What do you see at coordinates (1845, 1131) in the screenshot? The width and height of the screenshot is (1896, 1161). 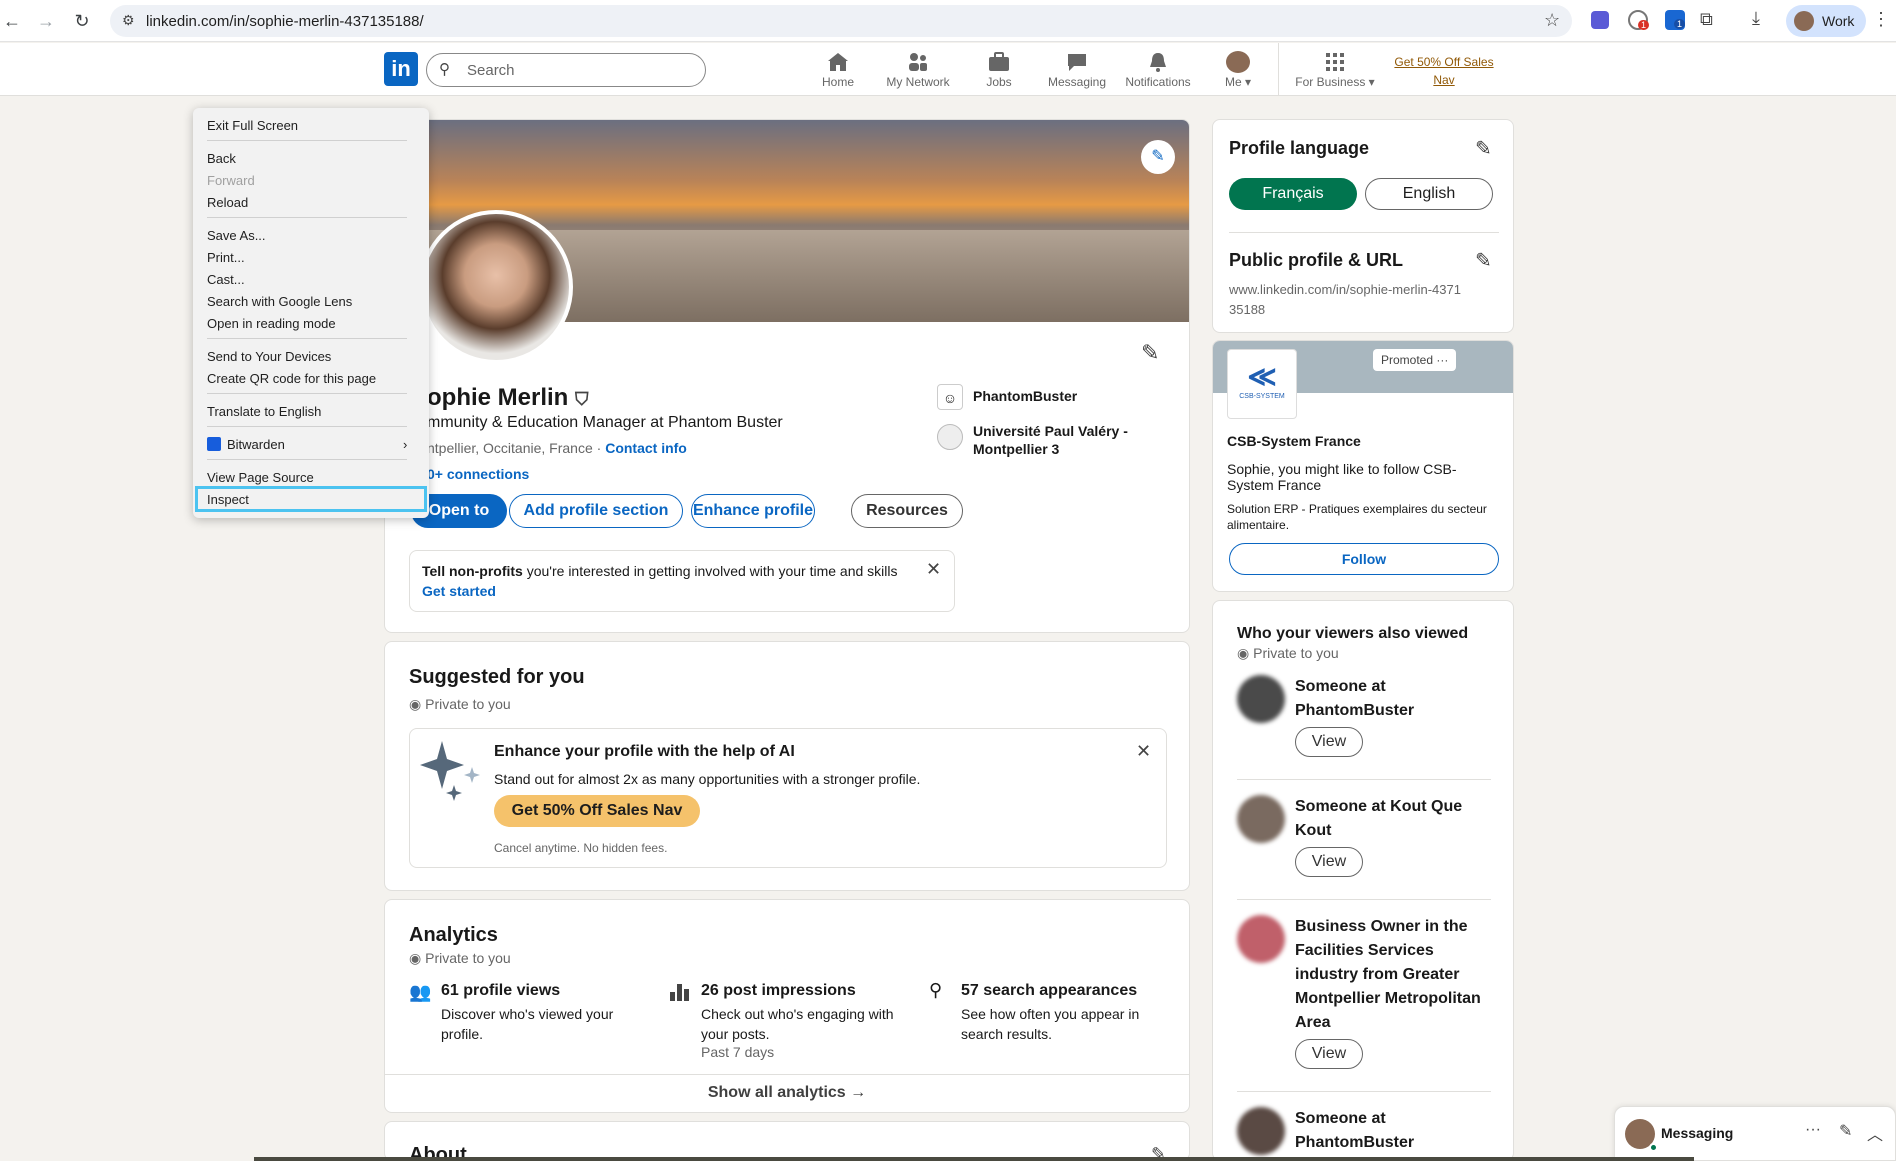 I see `compose-icon: ✎` at bounding box center [1845, 1131].